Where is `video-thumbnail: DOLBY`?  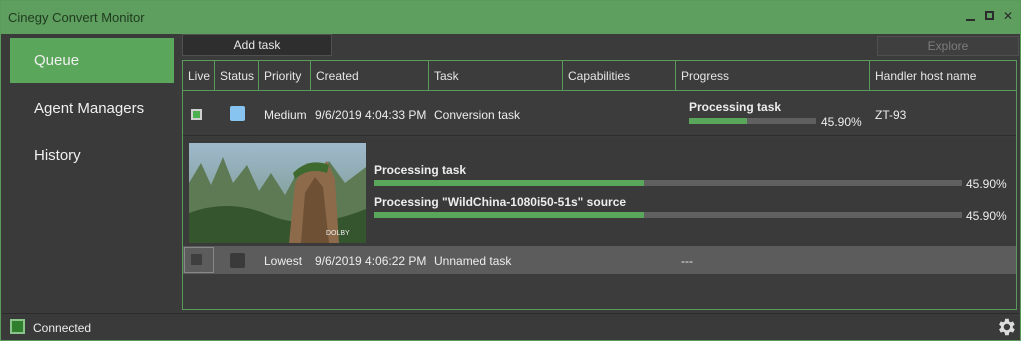
video-thumbnail: DOLBY is located at coordinates (277, 193).